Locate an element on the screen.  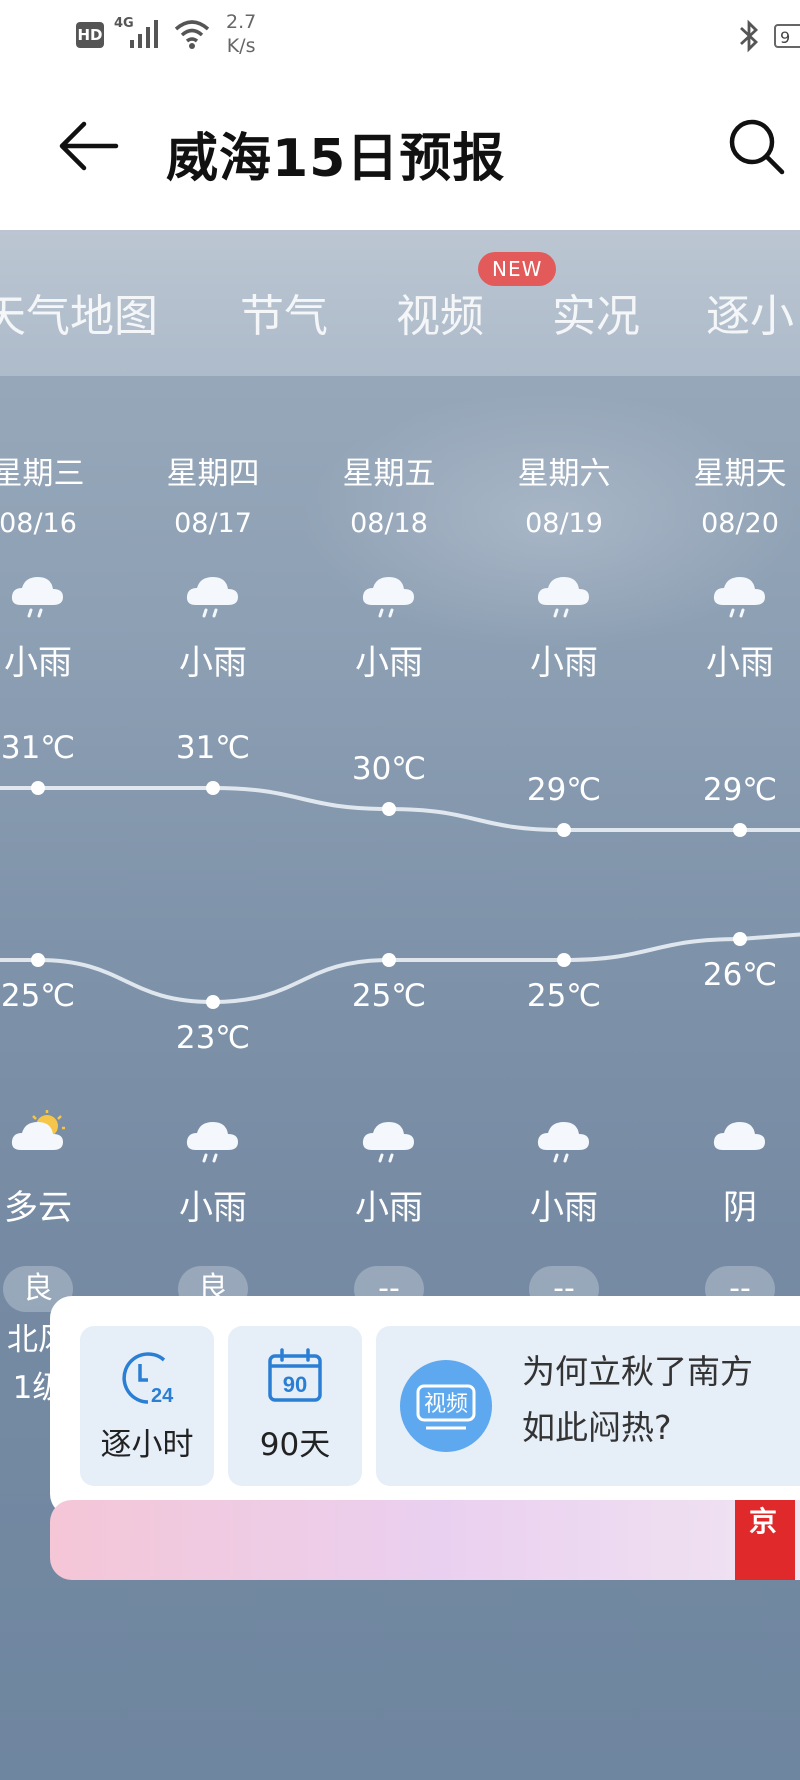
battery-indicator: 9 is located at coordinates (787, 36).